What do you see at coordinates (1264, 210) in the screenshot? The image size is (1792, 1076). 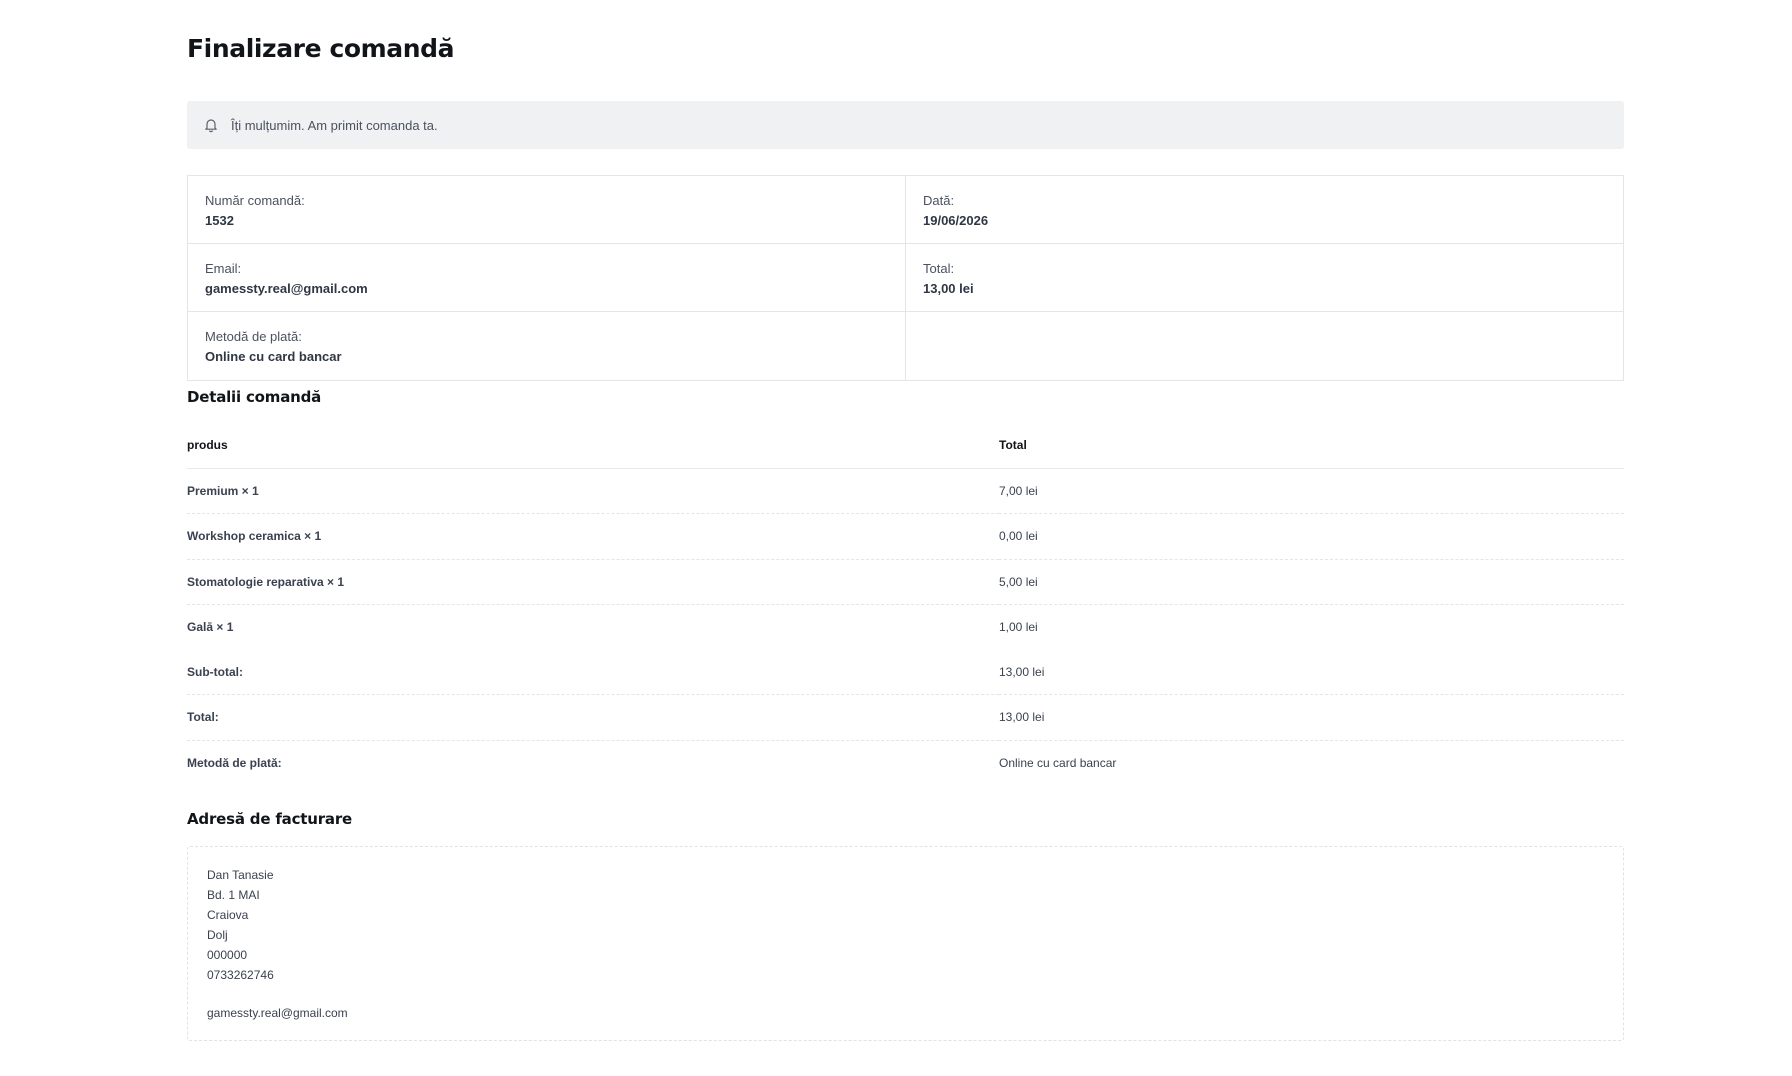 I see `order-date-cell: Dată: 19/06/2026` at bounding box center [1264, 210].